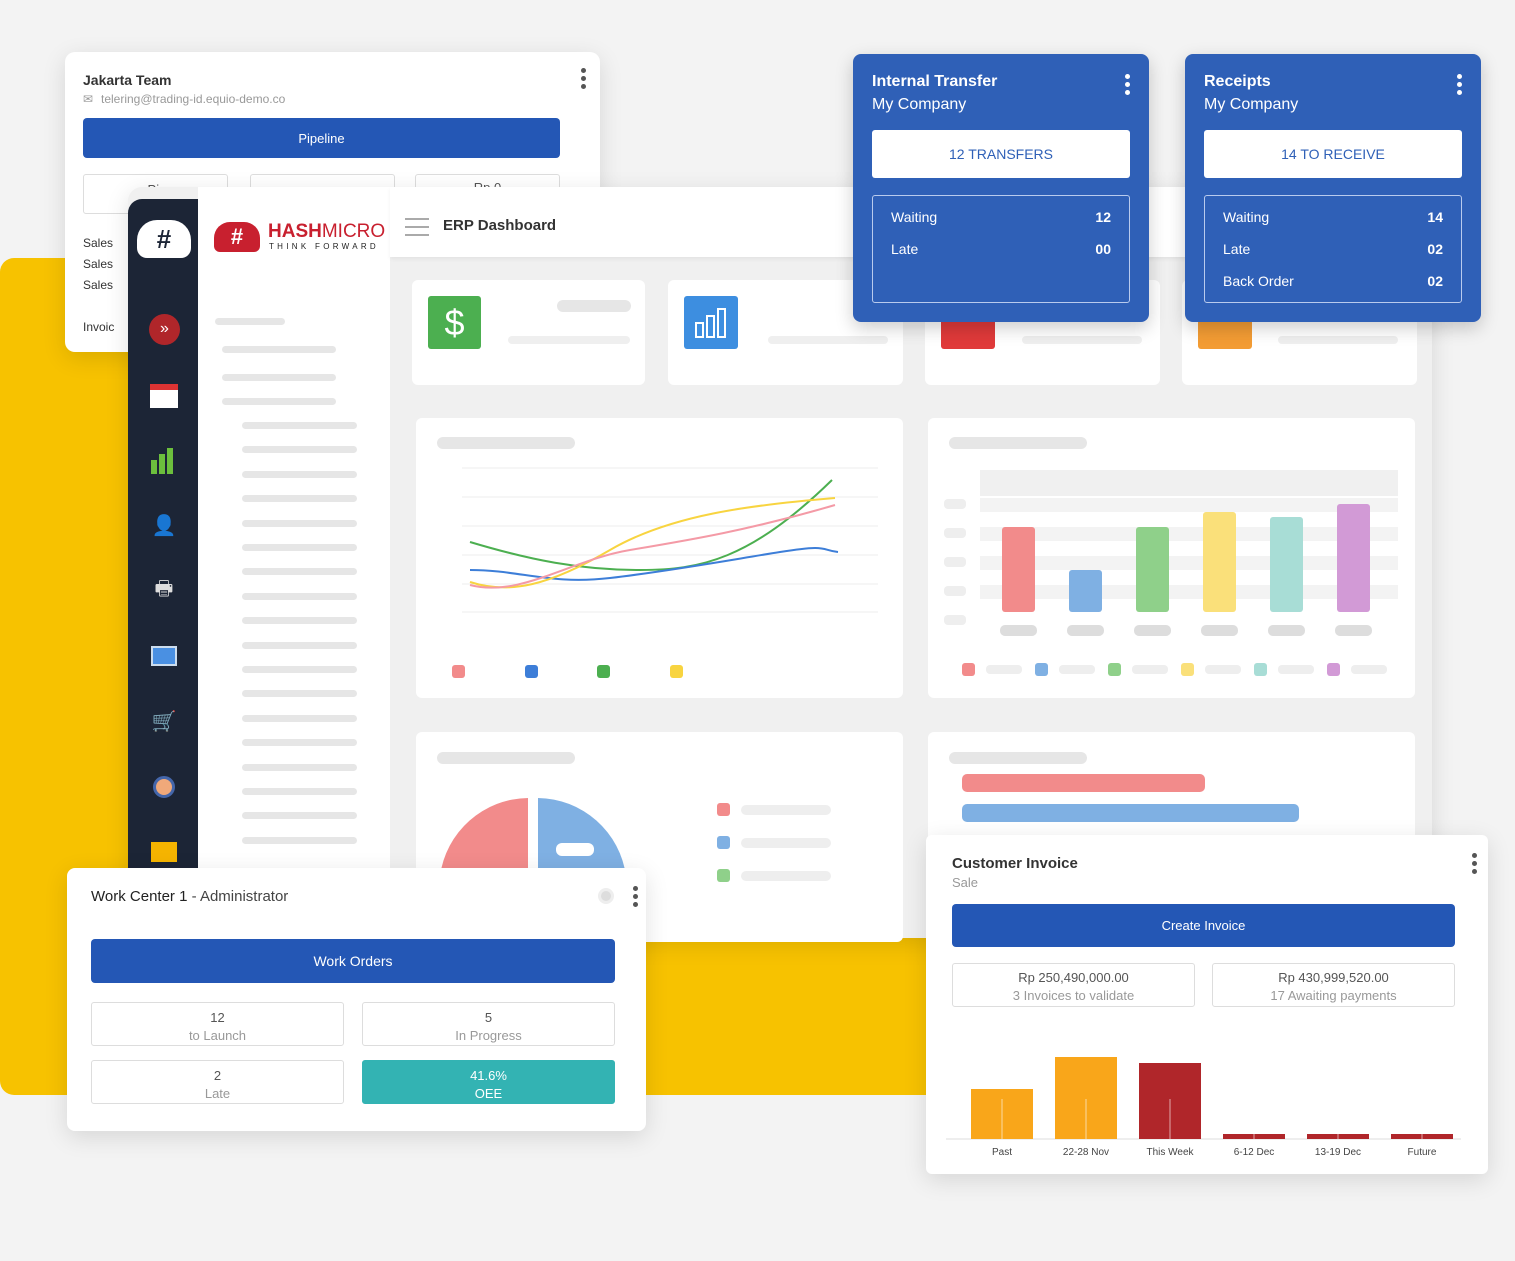 The width and height of the screenshot is (1515, 1261). I want to click on x-tick-label: 22-28 Nov, so click(1086, 1152).